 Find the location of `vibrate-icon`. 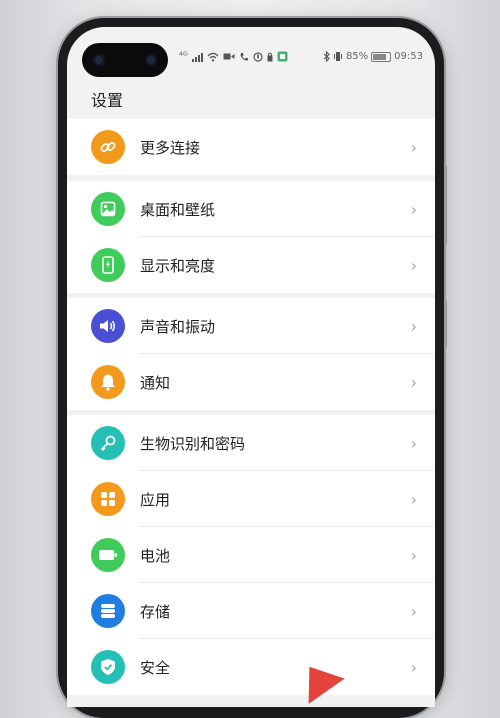

vibrate-icon is located at coordinates (337, 56).